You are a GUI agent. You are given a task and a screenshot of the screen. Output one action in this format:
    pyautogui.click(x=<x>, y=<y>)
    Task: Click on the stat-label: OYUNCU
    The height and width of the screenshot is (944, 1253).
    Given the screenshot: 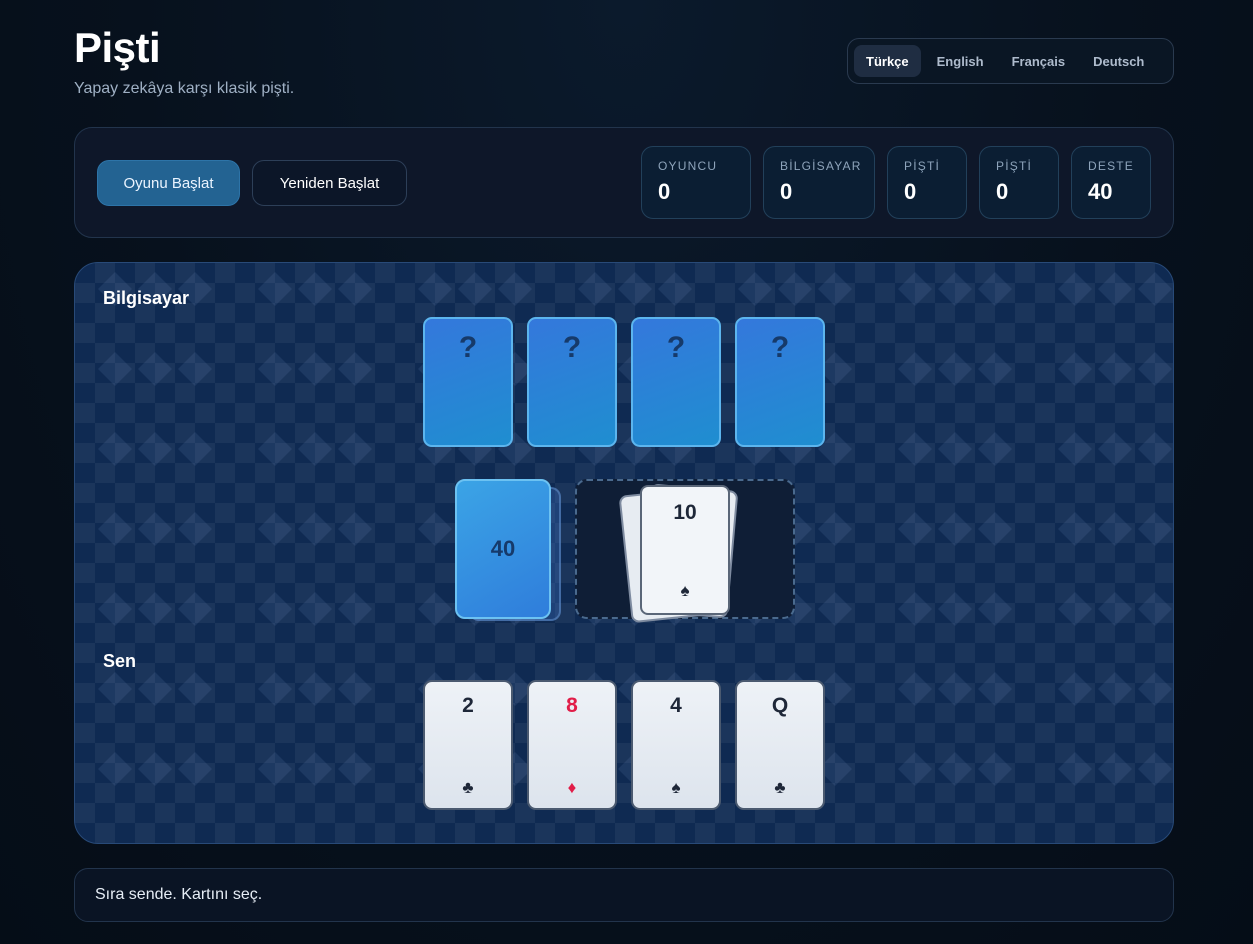 What is the action you would take?
    pyautogui.click(x=688, y=166)
    